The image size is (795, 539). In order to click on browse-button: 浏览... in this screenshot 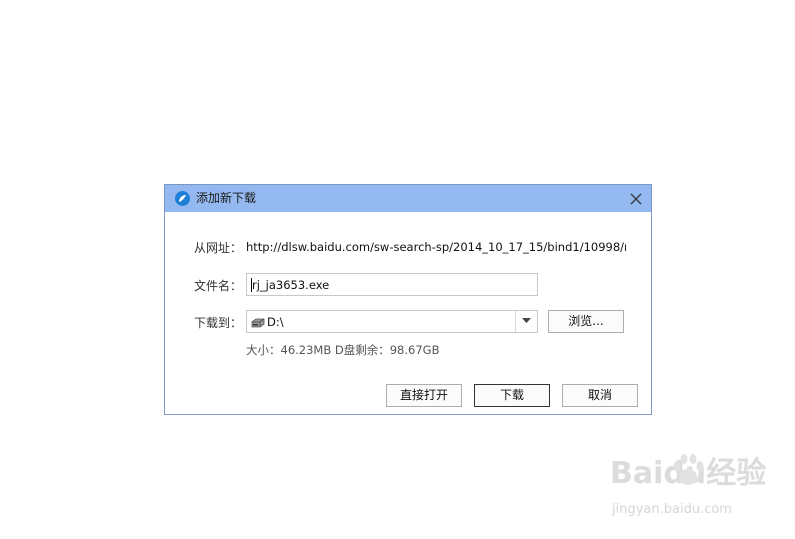, I will do `click(586, 321)`.